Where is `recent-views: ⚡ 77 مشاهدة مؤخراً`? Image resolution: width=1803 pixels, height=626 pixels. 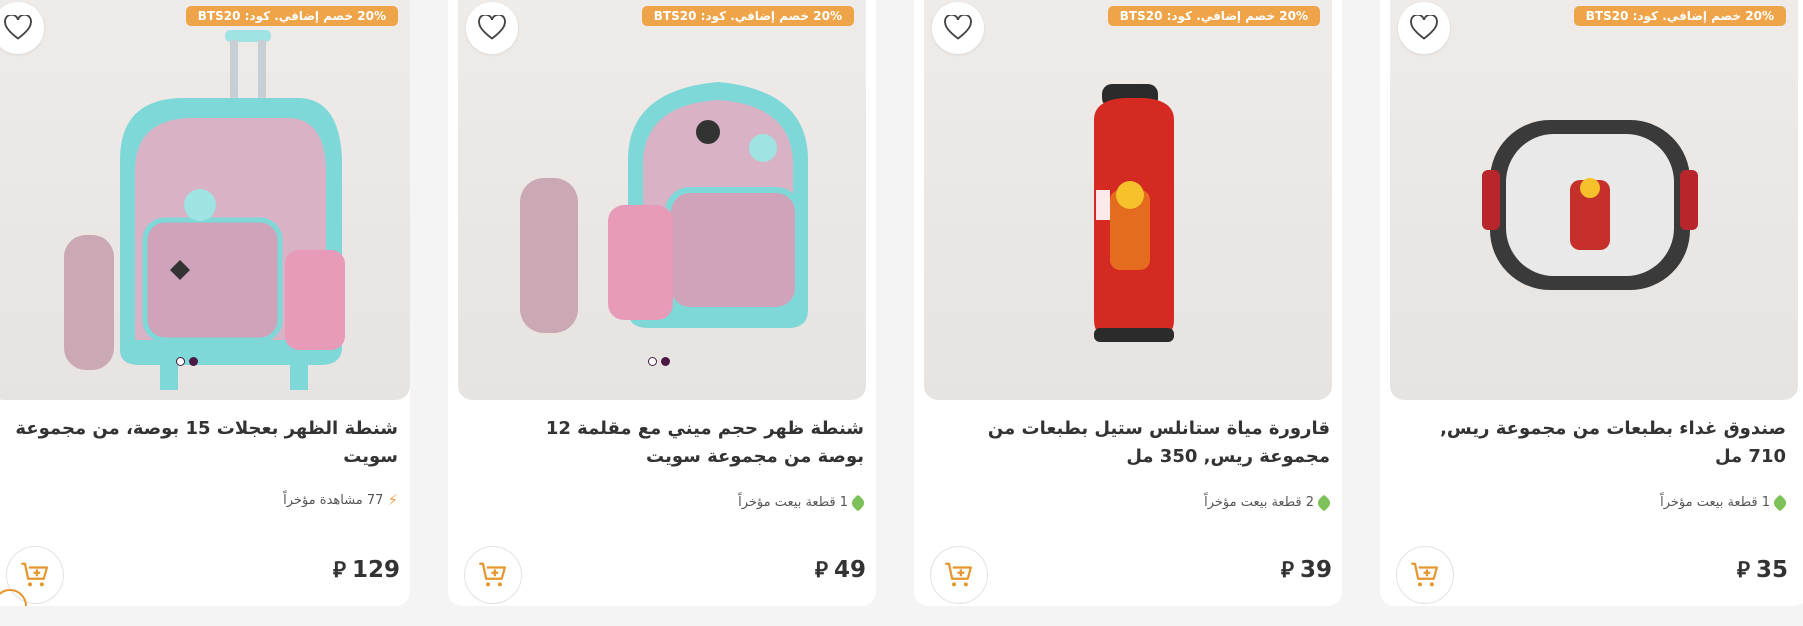
recent-views: ⚡ 77 مشاهدة مؤخراً is located at coordinates (340, 500).